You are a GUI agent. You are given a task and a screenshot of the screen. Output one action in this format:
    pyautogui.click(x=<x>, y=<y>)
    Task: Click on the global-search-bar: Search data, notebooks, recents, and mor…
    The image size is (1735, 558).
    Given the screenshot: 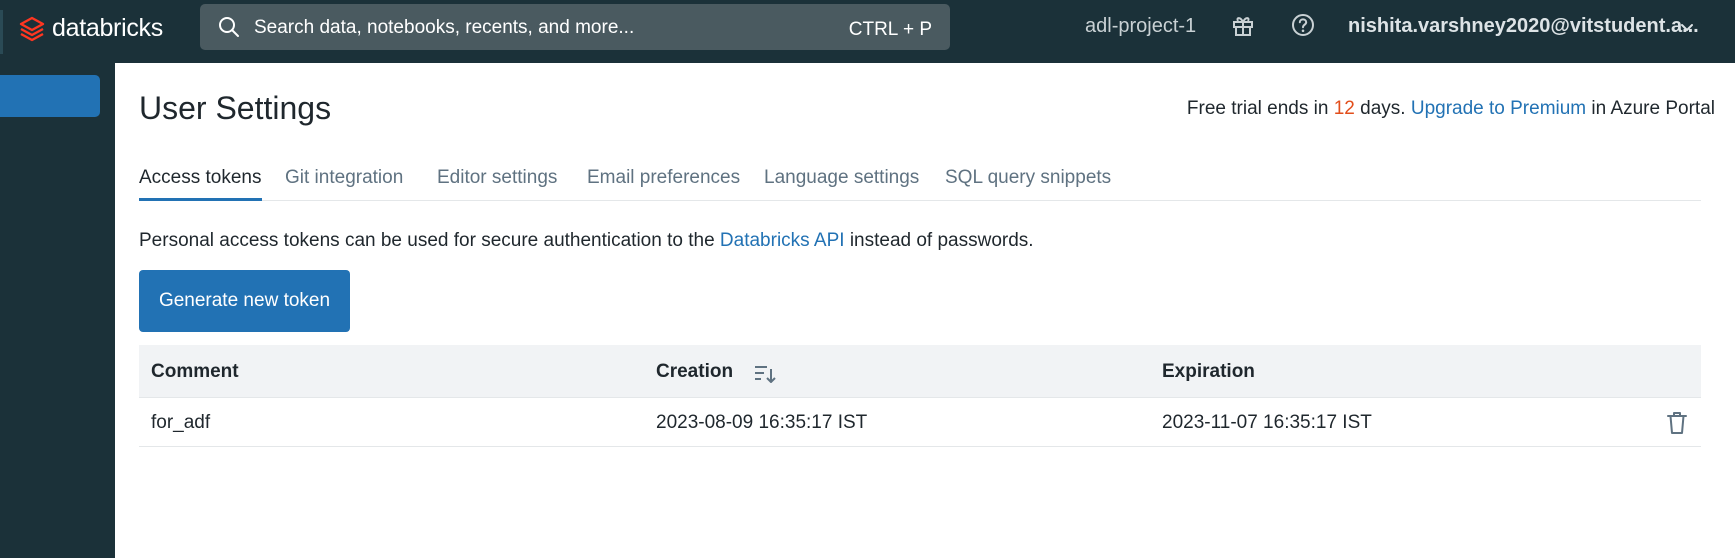 What is the action you would take?
    pyautogui.click(x=575, y=27)
    